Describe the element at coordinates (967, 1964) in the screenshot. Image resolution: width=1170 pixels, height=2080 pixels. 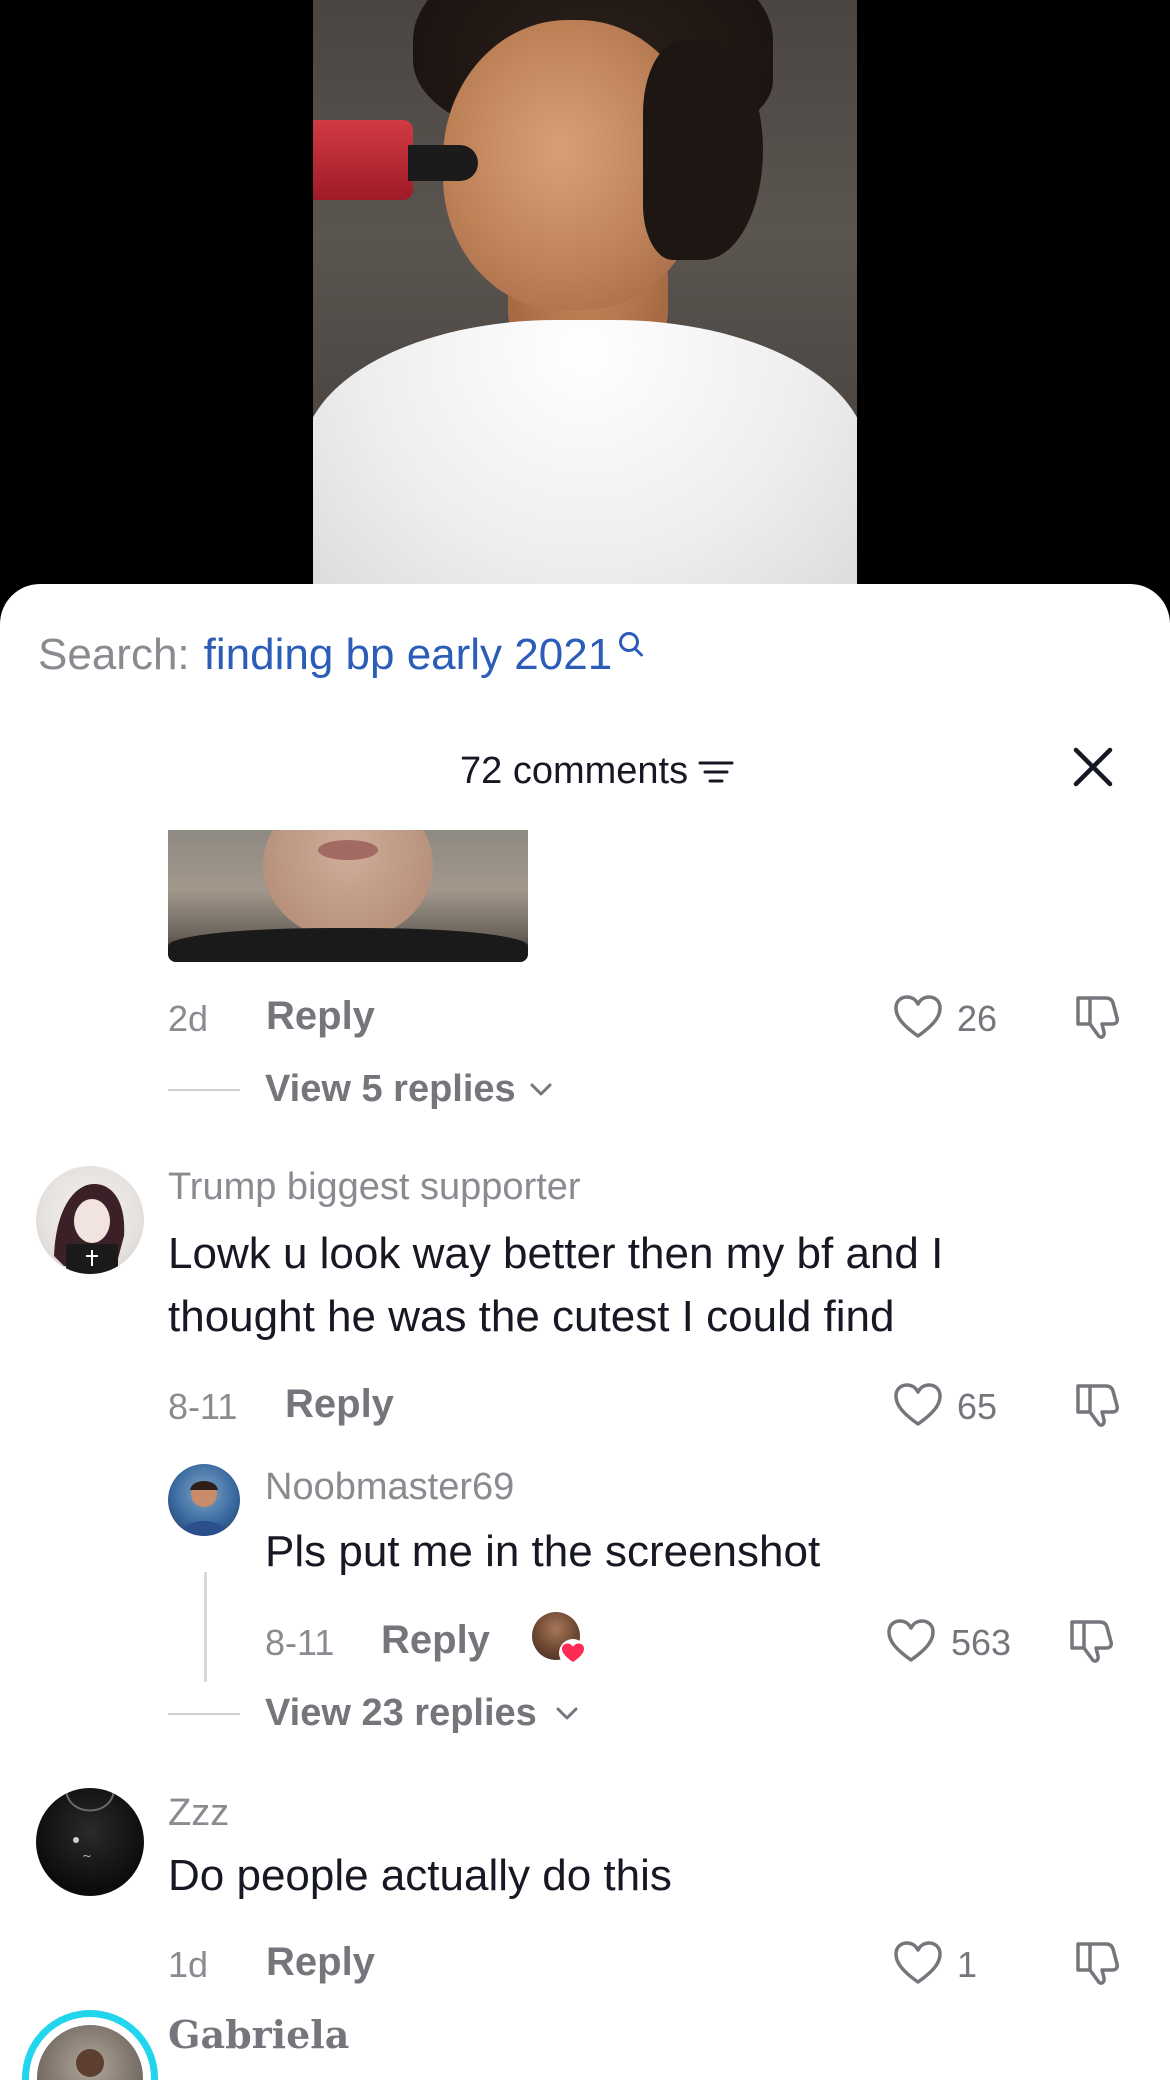
I see `like-count: 1` at that location.